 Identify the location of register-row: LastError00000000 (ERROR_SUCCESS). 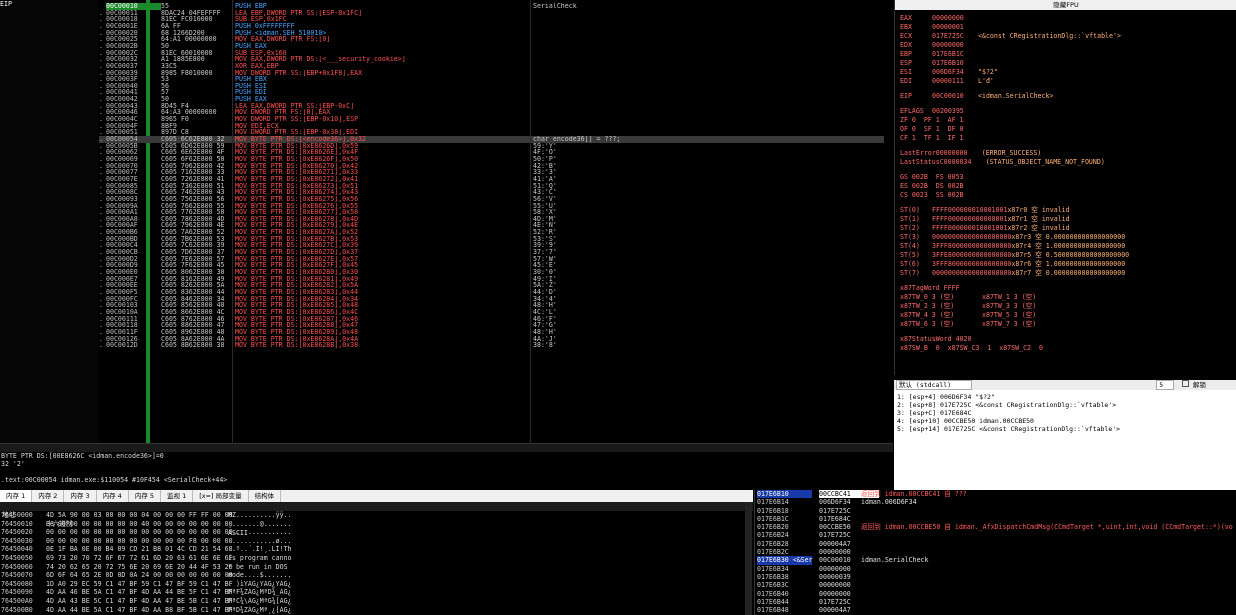
(1067, 153).